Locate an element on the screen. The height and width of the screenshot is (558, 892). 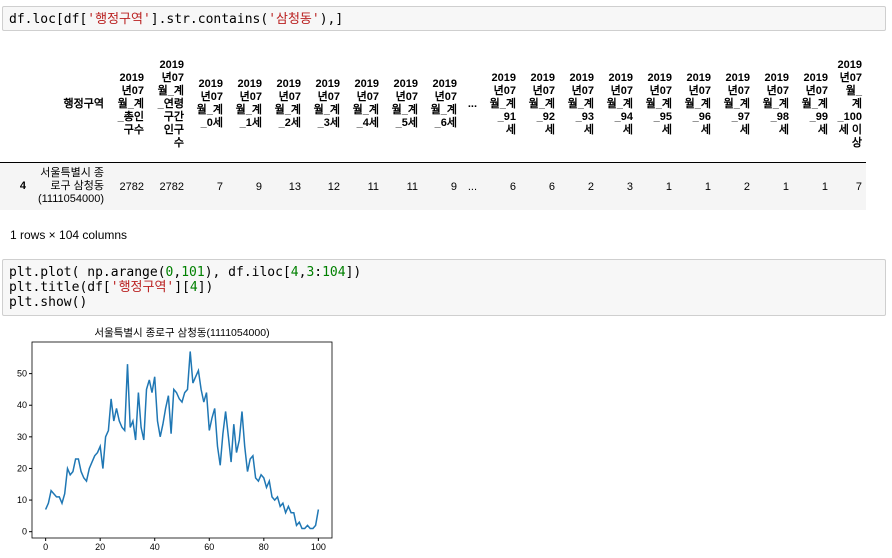
code-line: plt.title(df['행정구역'][4]) is located at coordinates (111, 287).